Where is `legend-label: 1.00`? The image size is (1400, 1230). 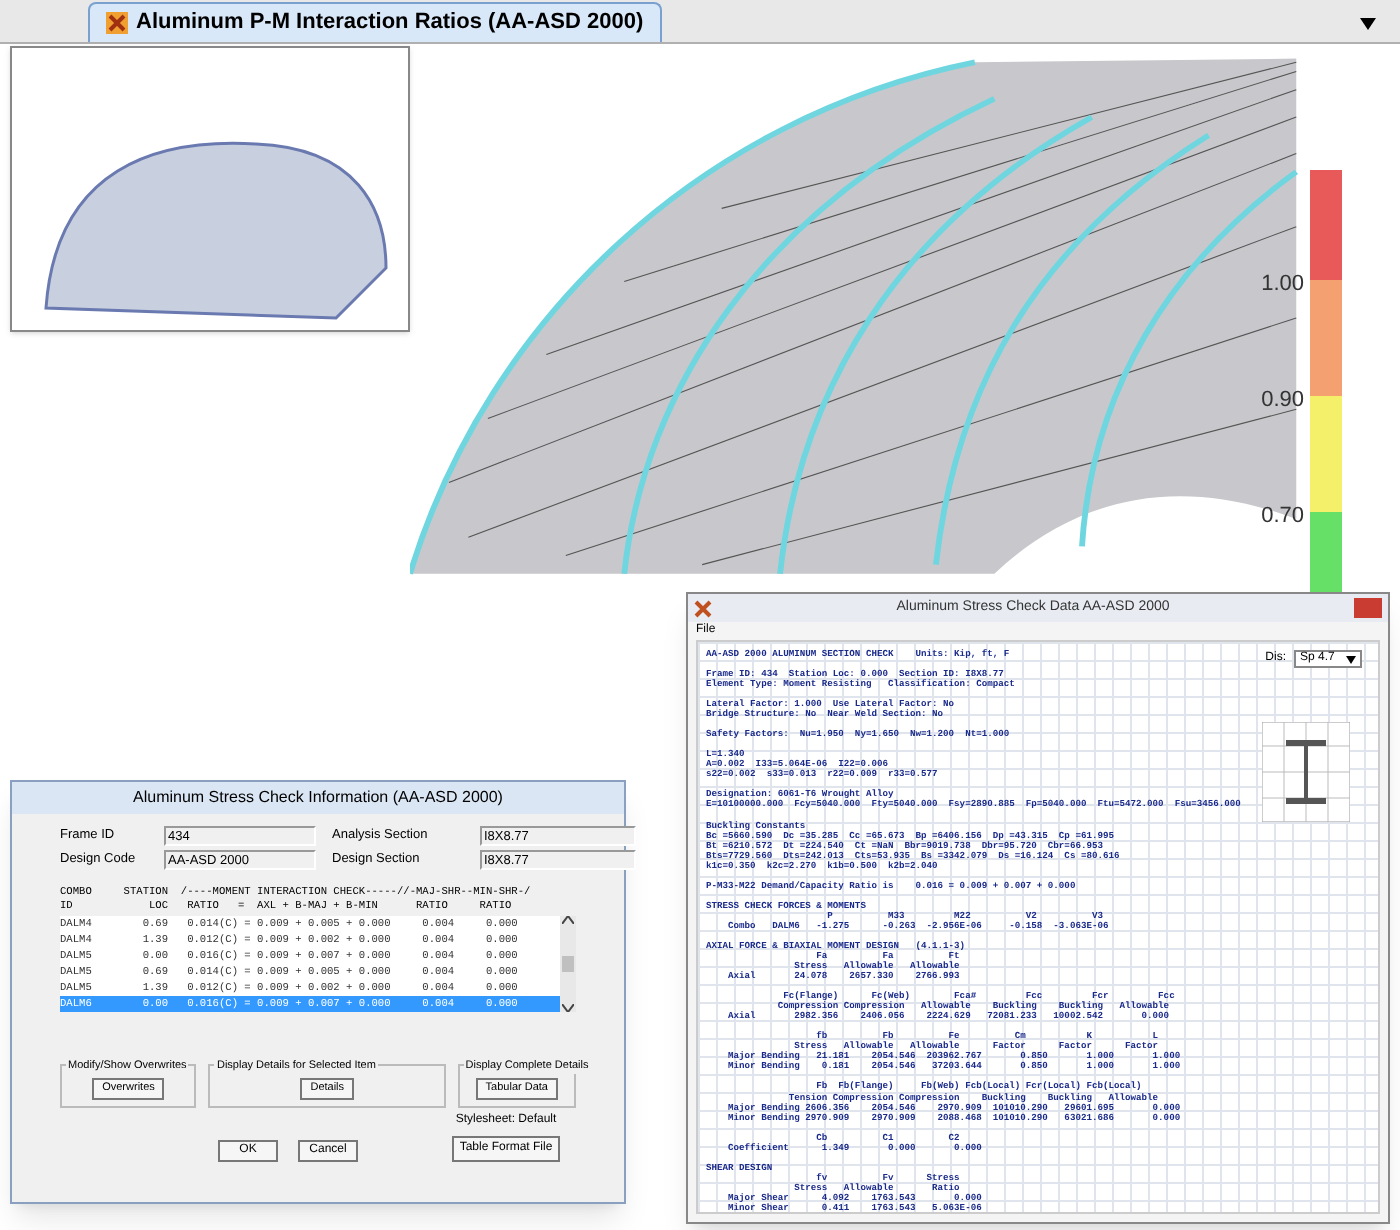
legend-label: 1.00 is located at coordinates (1282, 285).